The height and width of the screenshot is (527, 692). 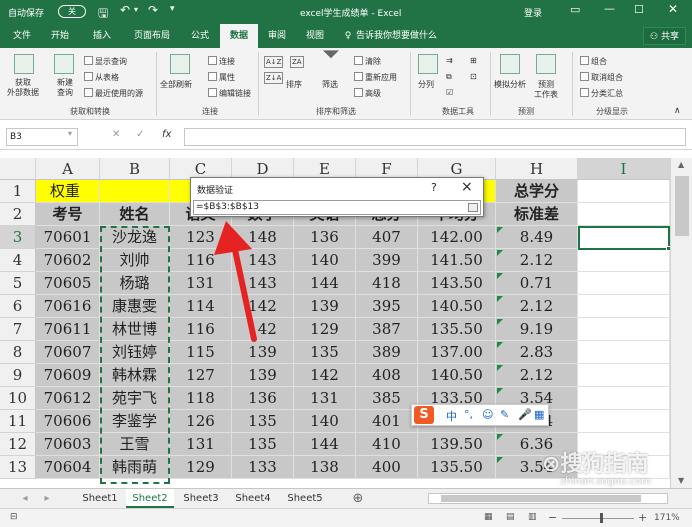 I want to click on cell-b1, so click(x=135, y=191).